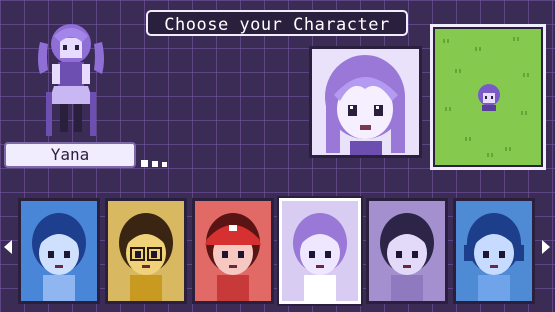 This screenshot has width=555, height=312. What do you see at coordinates (8, 247) in the screenshot?
I see `arrow-left-icon` at bounding box center [8, 247].